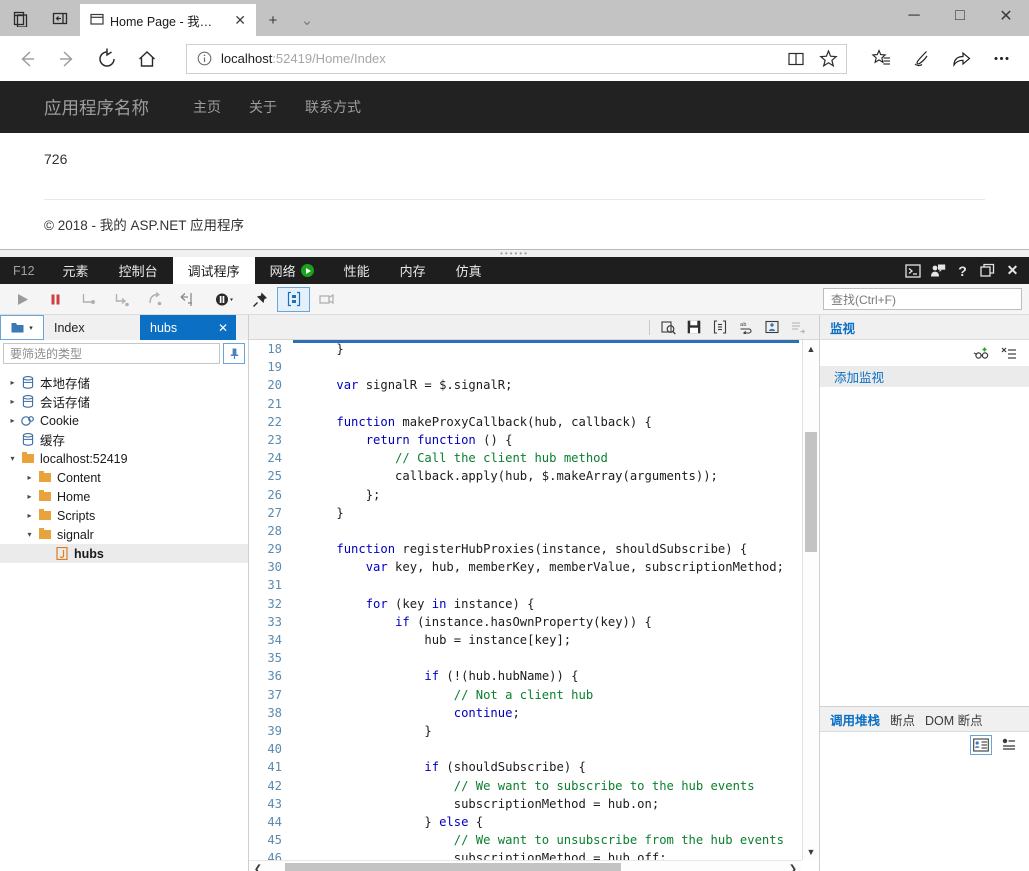 Image resolution: width=1029 pixels, height=871 pixels. I want to click on send-feedback-icon, so click(937, 270).